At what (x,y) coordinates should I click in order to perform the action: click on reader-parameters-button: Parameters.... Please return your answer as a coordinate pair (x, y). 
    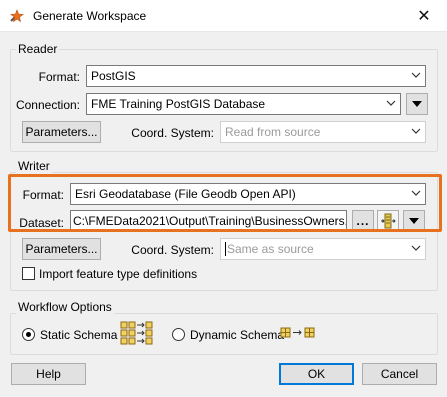
    Looking at the image, I should click on (61, 132).